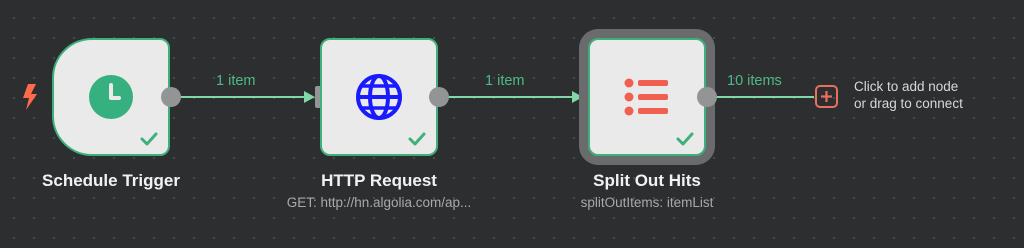  I want to click on list-icon, so click(646, 97).